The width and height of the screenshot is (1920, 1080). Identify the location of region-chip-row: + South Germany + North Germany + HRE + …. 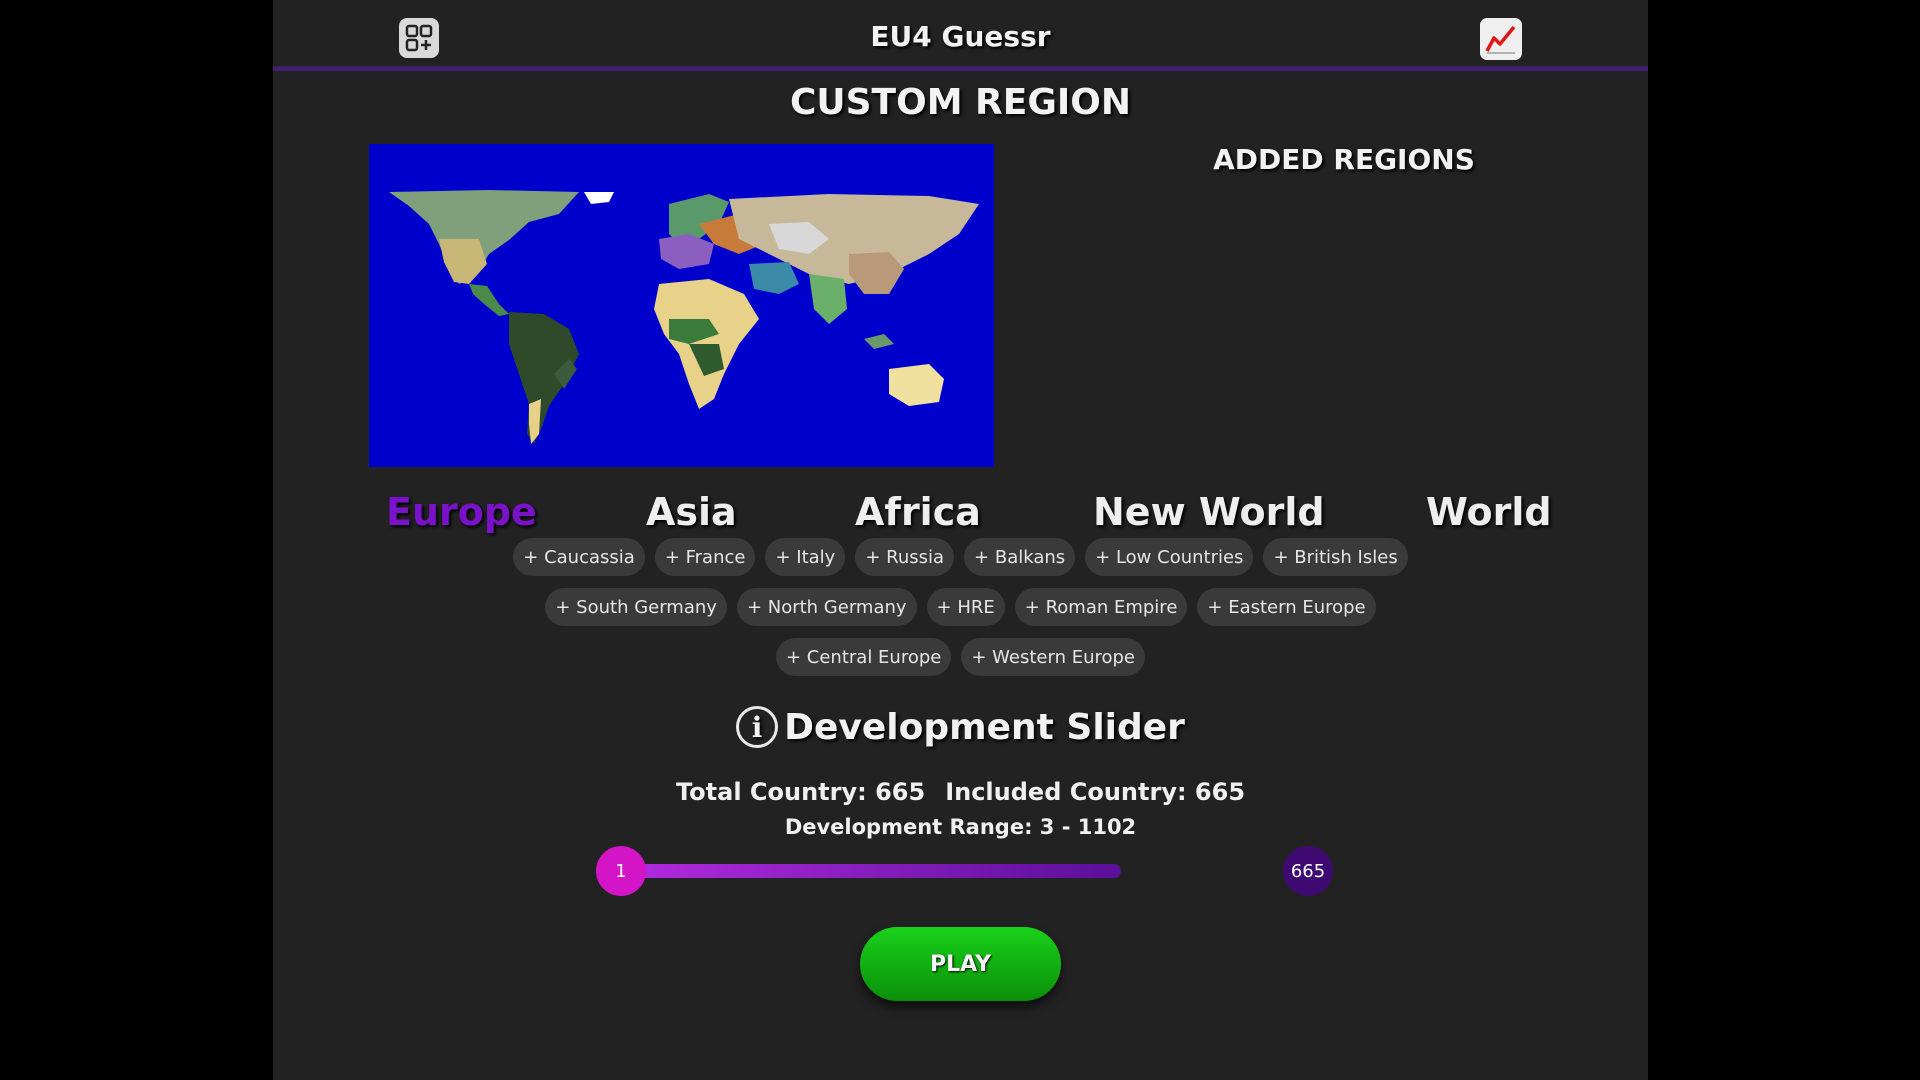
(960, 607).